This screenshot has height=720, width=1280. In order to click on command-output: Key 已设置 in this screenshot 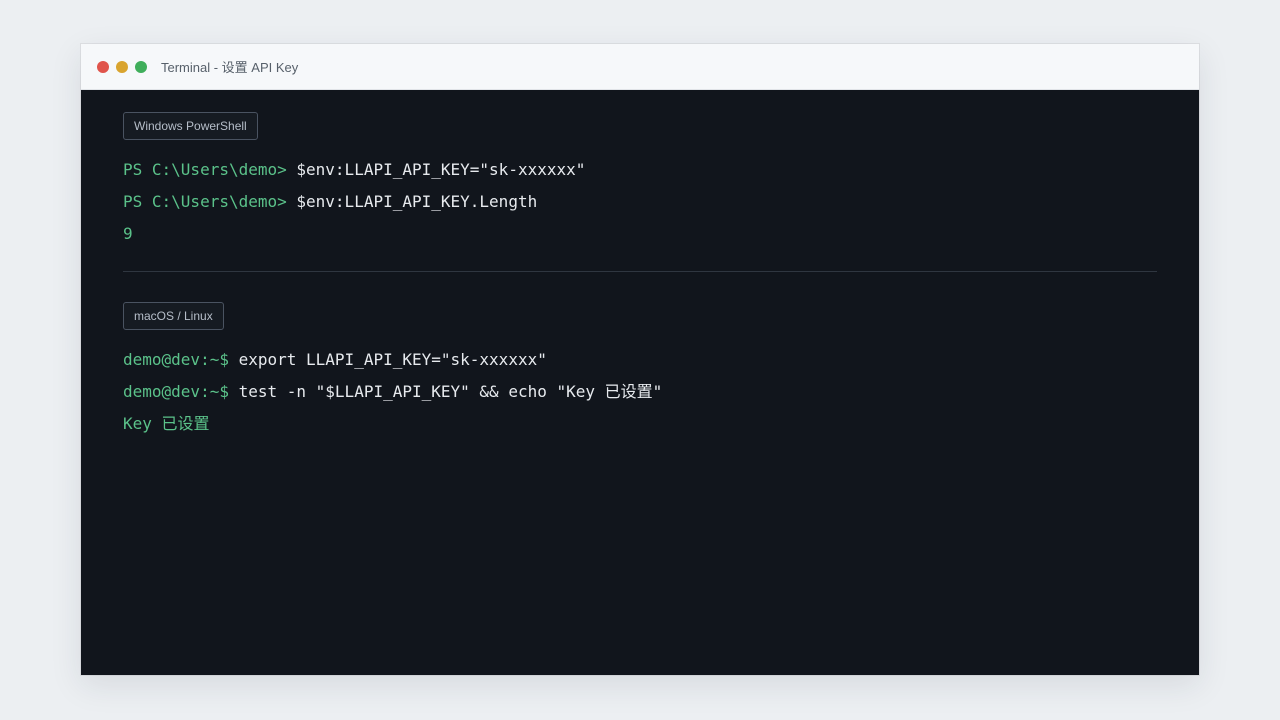, I will do `click(166, 423)`.